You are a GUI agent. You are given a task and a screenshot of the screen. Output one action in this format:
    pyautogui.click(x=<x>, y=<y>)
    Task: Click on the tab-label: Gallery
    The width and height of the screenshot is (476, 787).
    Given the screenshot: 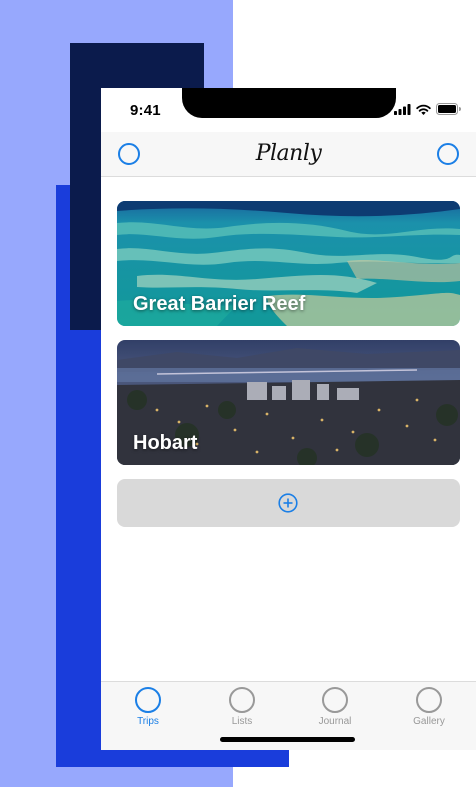 What is the action you would take?
    pyautogui.click(x=429, y=721)
    